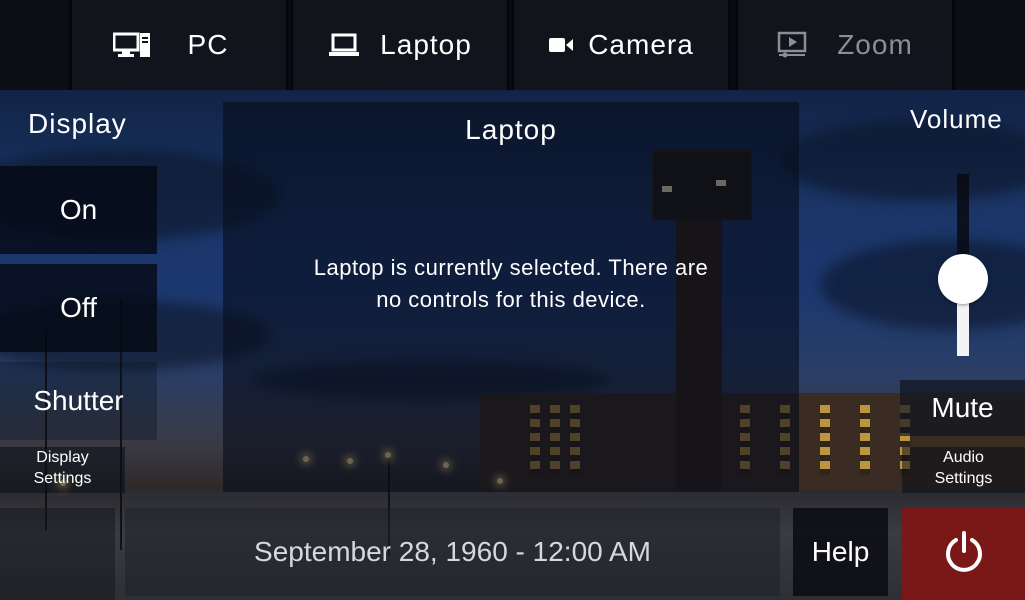 This screenshot has height=600, width=1025. I want to click on shutter-label: Shutter, so click(78, 400).